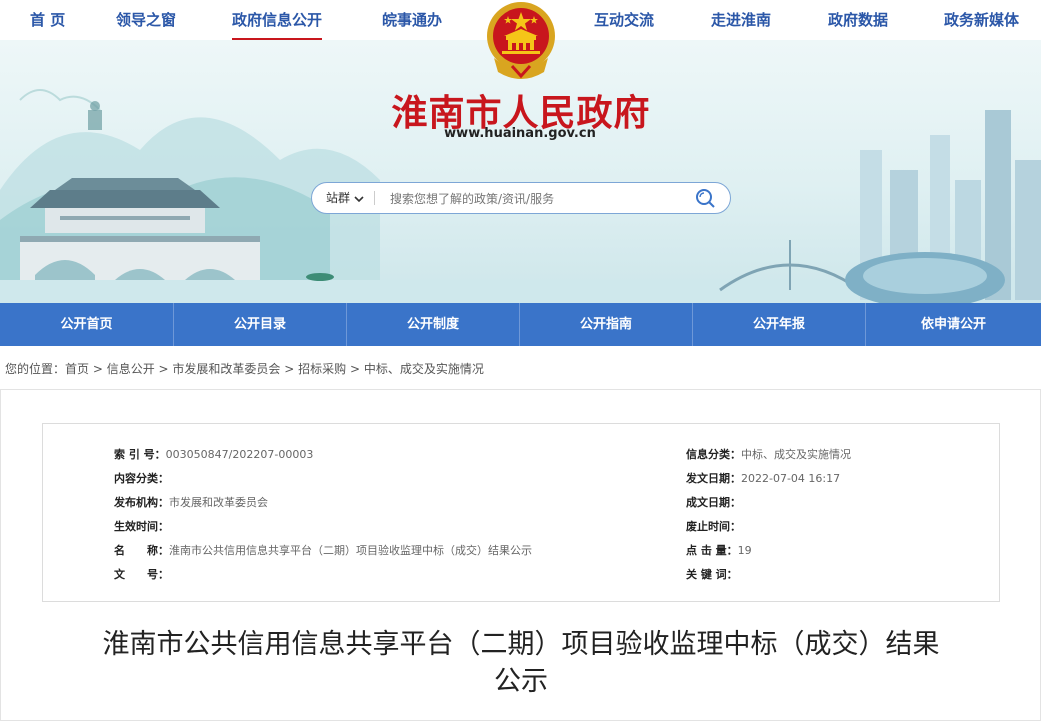  What do you see at coordinates (713, 526) in the screenshot?
I see `meta-expiry-date: 废止时间：` at bounding box center [713, 526].